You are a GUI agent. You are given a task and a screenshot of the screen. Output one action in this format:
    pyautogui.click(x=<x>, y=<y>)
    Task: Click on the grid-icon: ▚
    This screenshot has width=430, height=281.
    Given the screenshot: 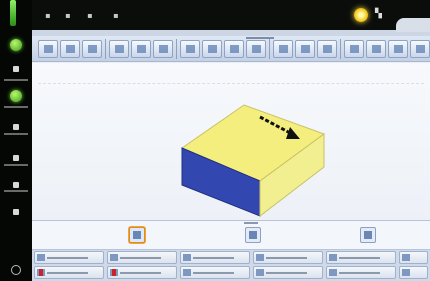 What is the action you would take?
    pyautogui.click(x=380, y=15)
    